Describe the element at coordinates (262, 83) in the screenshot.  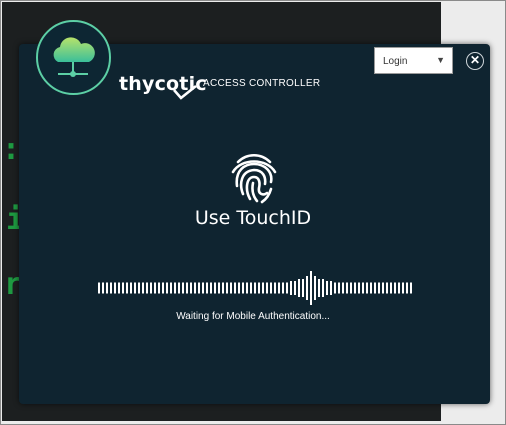
I see `product-name: ACCESS CONTROLLER` at that location.